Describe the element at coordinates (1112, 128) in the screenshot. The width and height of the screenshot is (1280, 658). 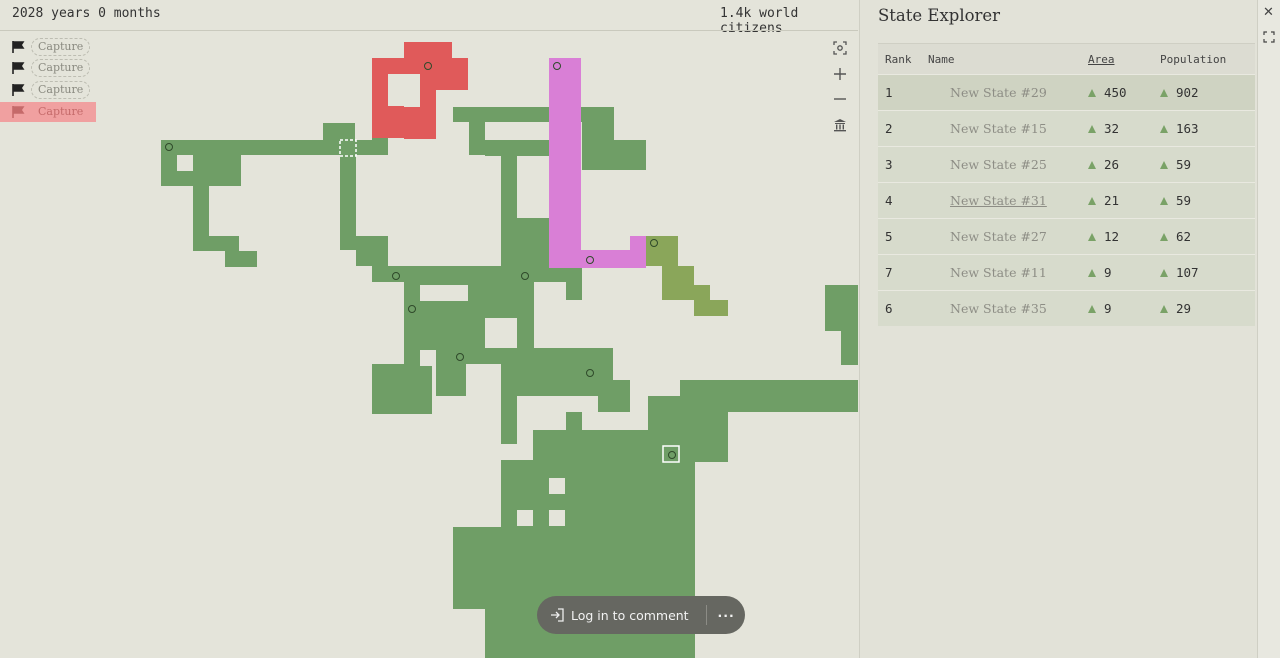
I see `area-value: 32` at that location.